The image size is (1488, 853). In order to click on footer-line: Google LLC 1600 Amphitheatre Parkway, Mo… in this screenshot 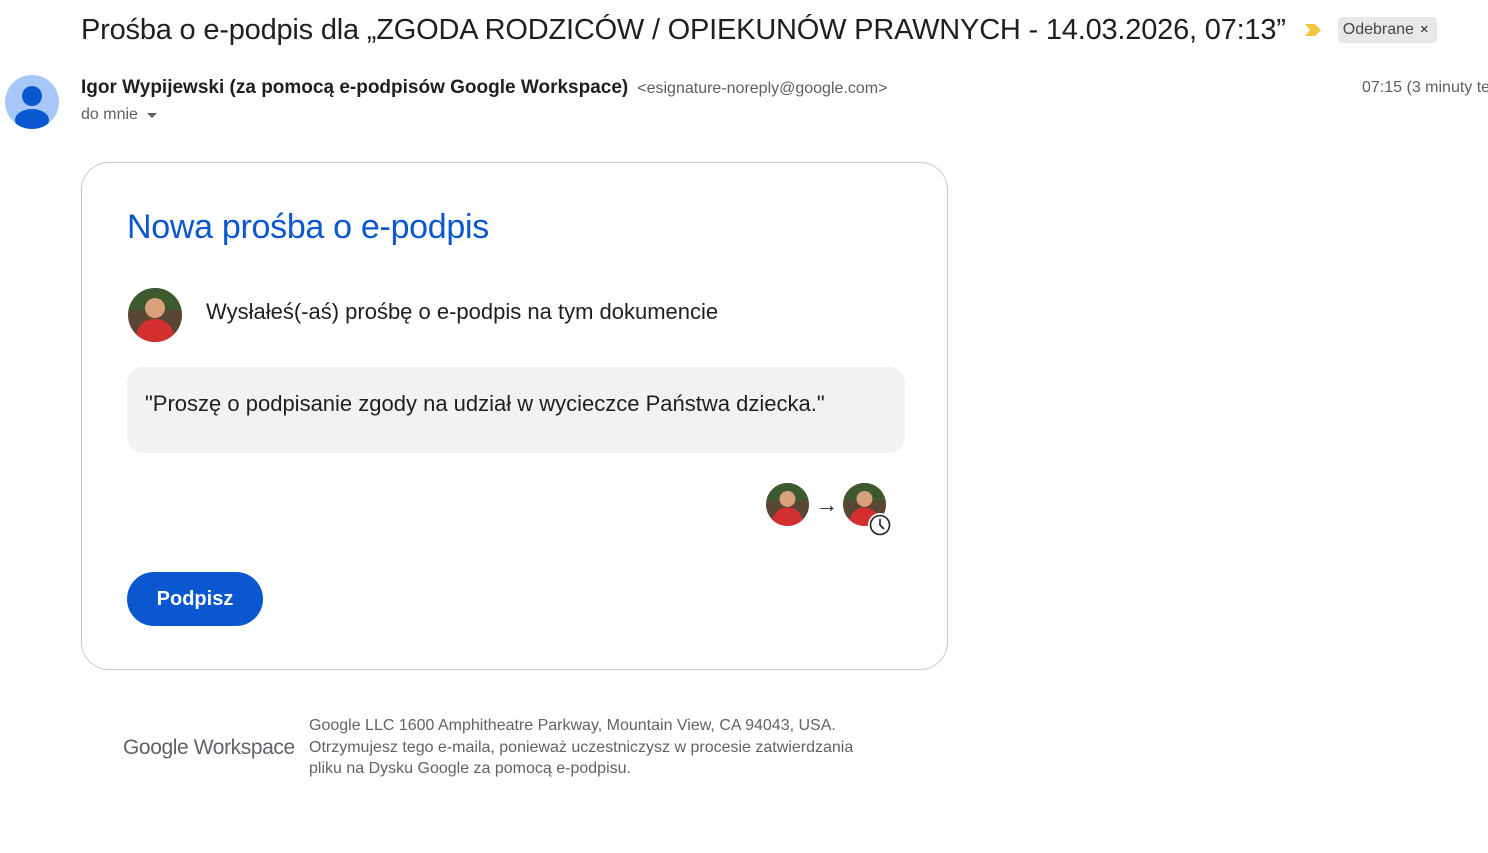, I will do `click(572, 725)`.